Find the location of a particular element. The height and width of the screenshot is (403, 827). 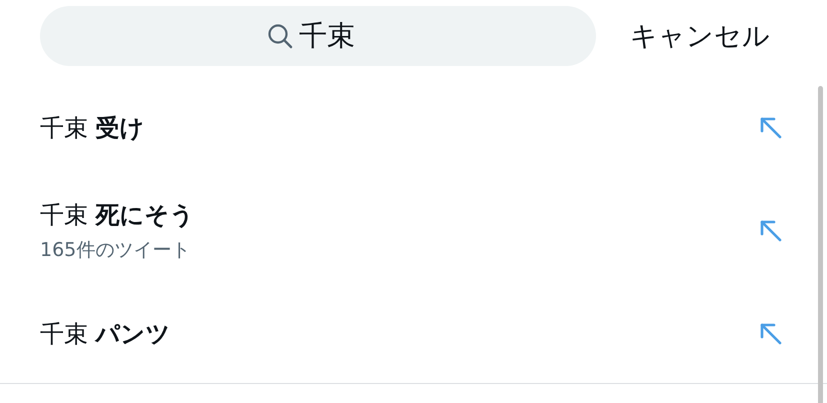

scrollbar is located at coordinates (820, 244).